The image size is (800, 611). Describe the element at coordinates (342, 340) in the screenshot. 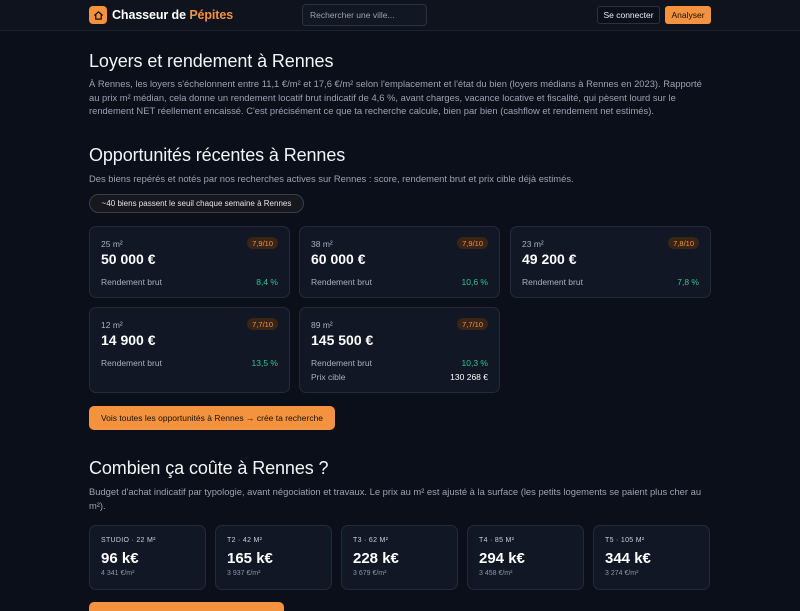

I see `property-price: 145 500 €` at that location.